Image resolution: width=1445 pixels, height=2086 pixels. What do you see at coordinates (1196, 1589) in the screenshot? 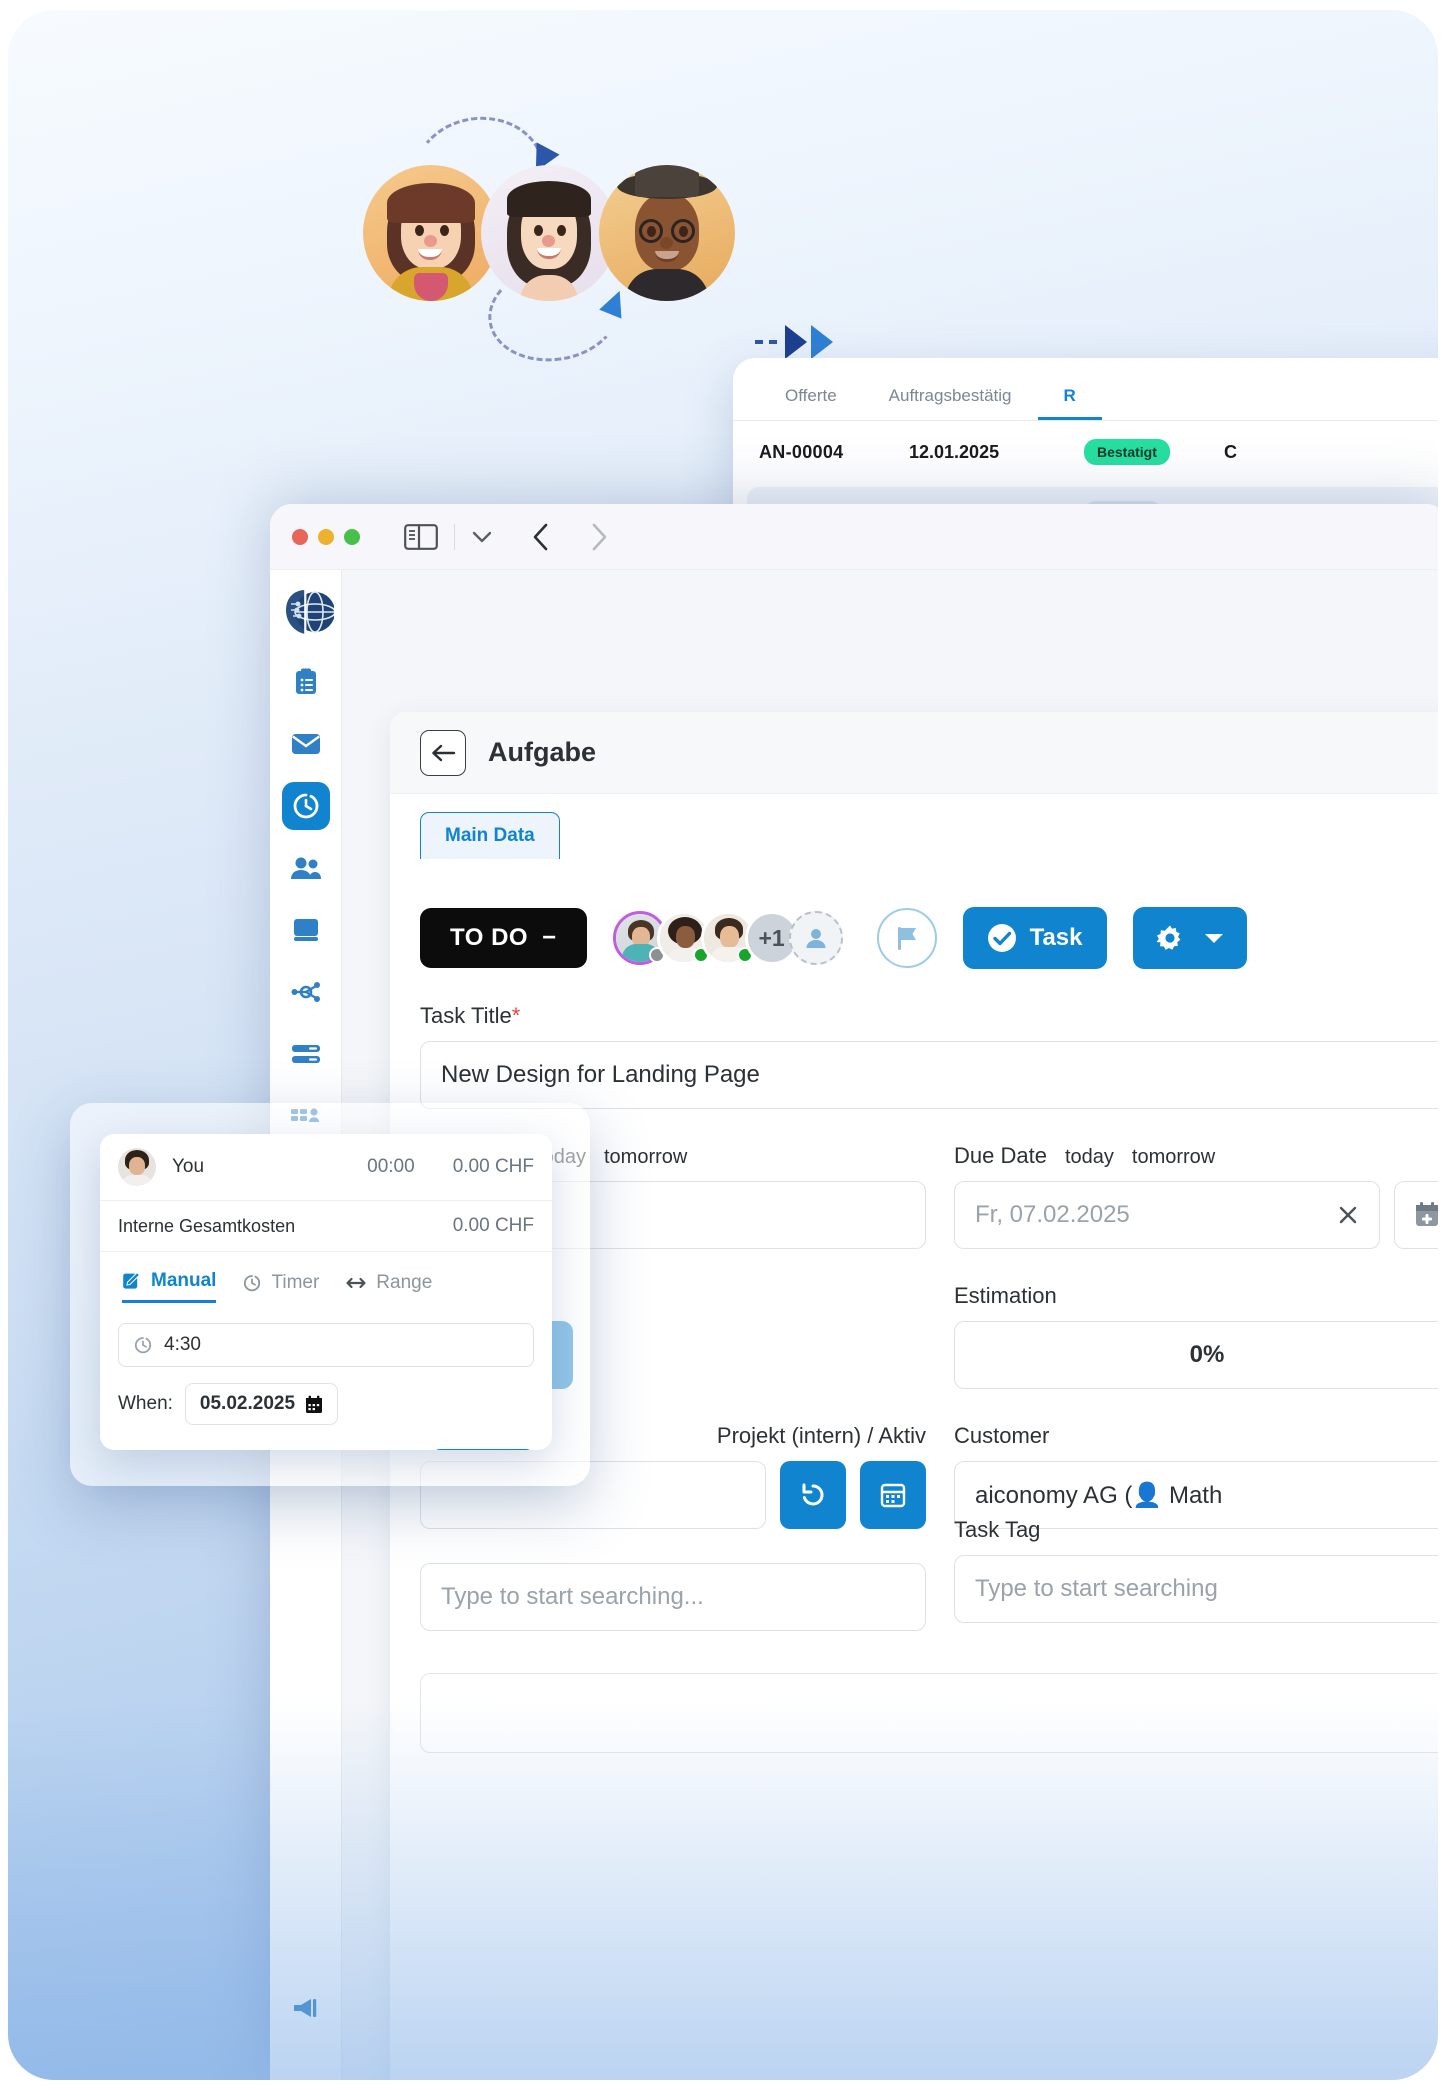
I see `task-tag-input: Type to start searching` at bounding box center [1196, 1589].